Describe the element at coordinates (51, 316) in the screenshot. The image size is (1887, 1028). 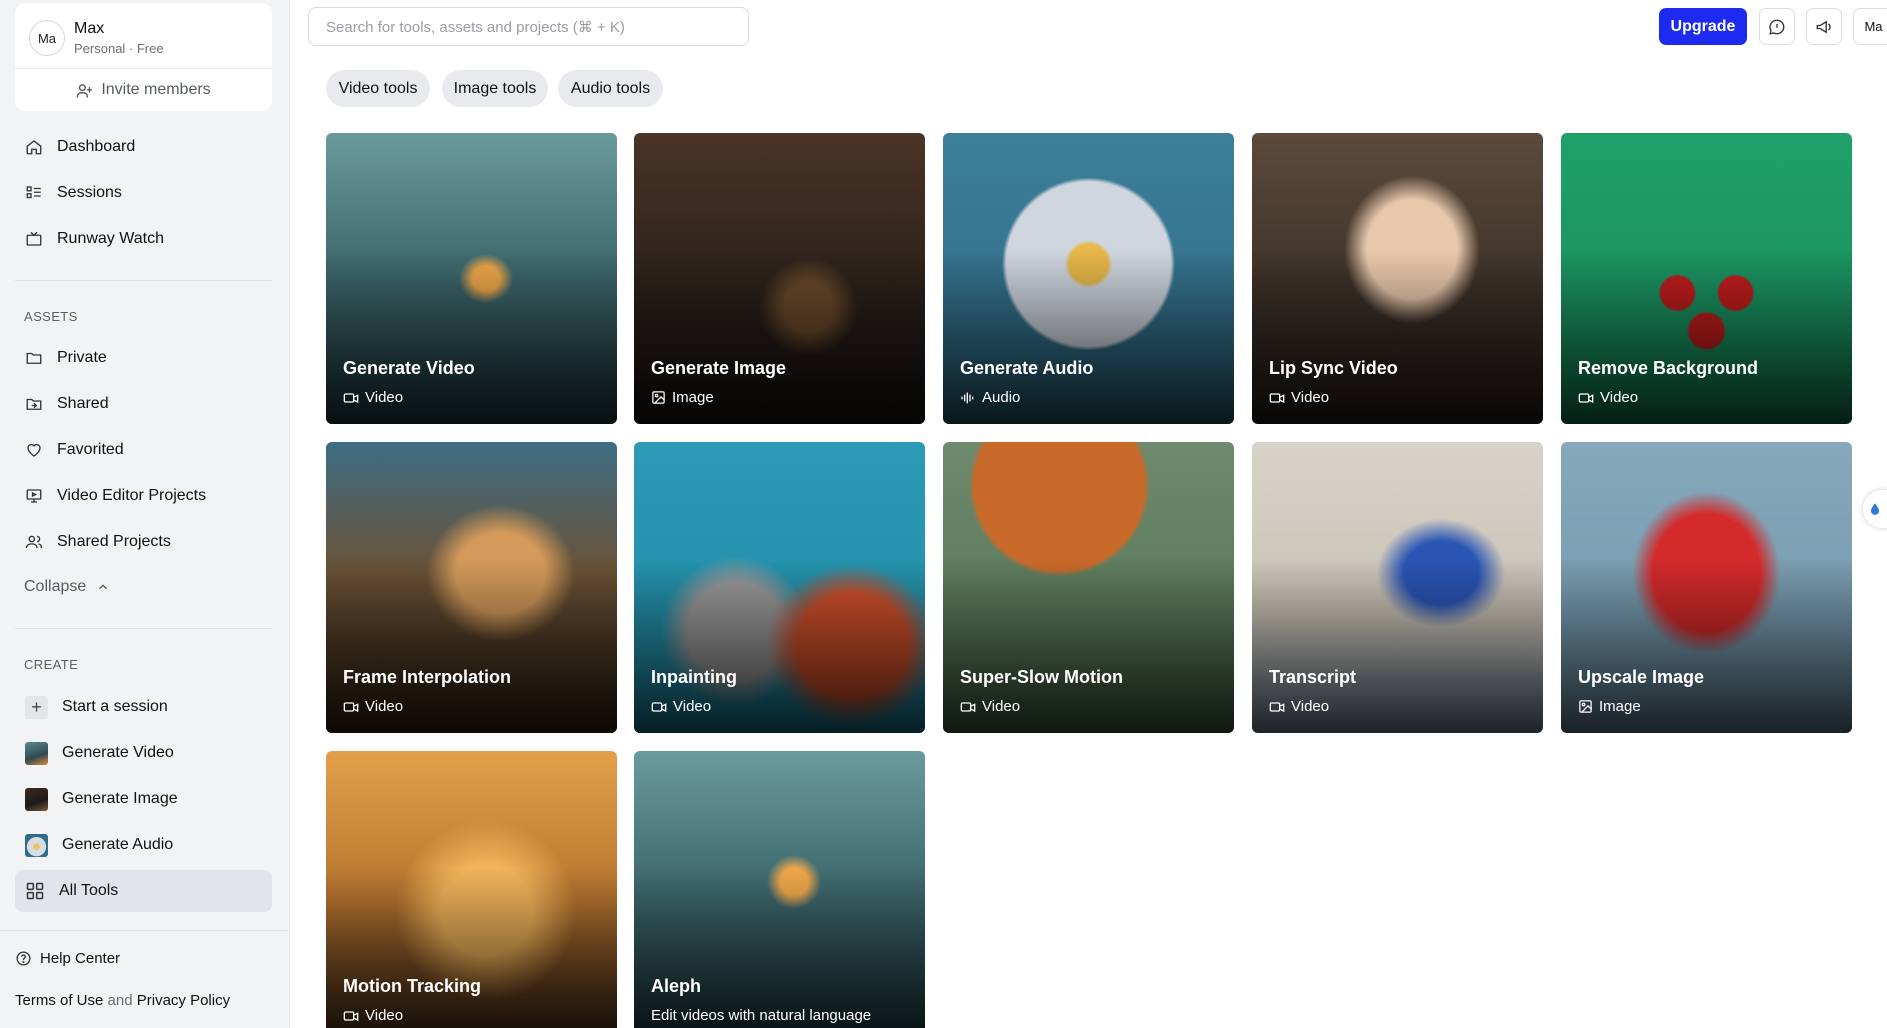
I see `assets-section-label: ASSETS` at that location.